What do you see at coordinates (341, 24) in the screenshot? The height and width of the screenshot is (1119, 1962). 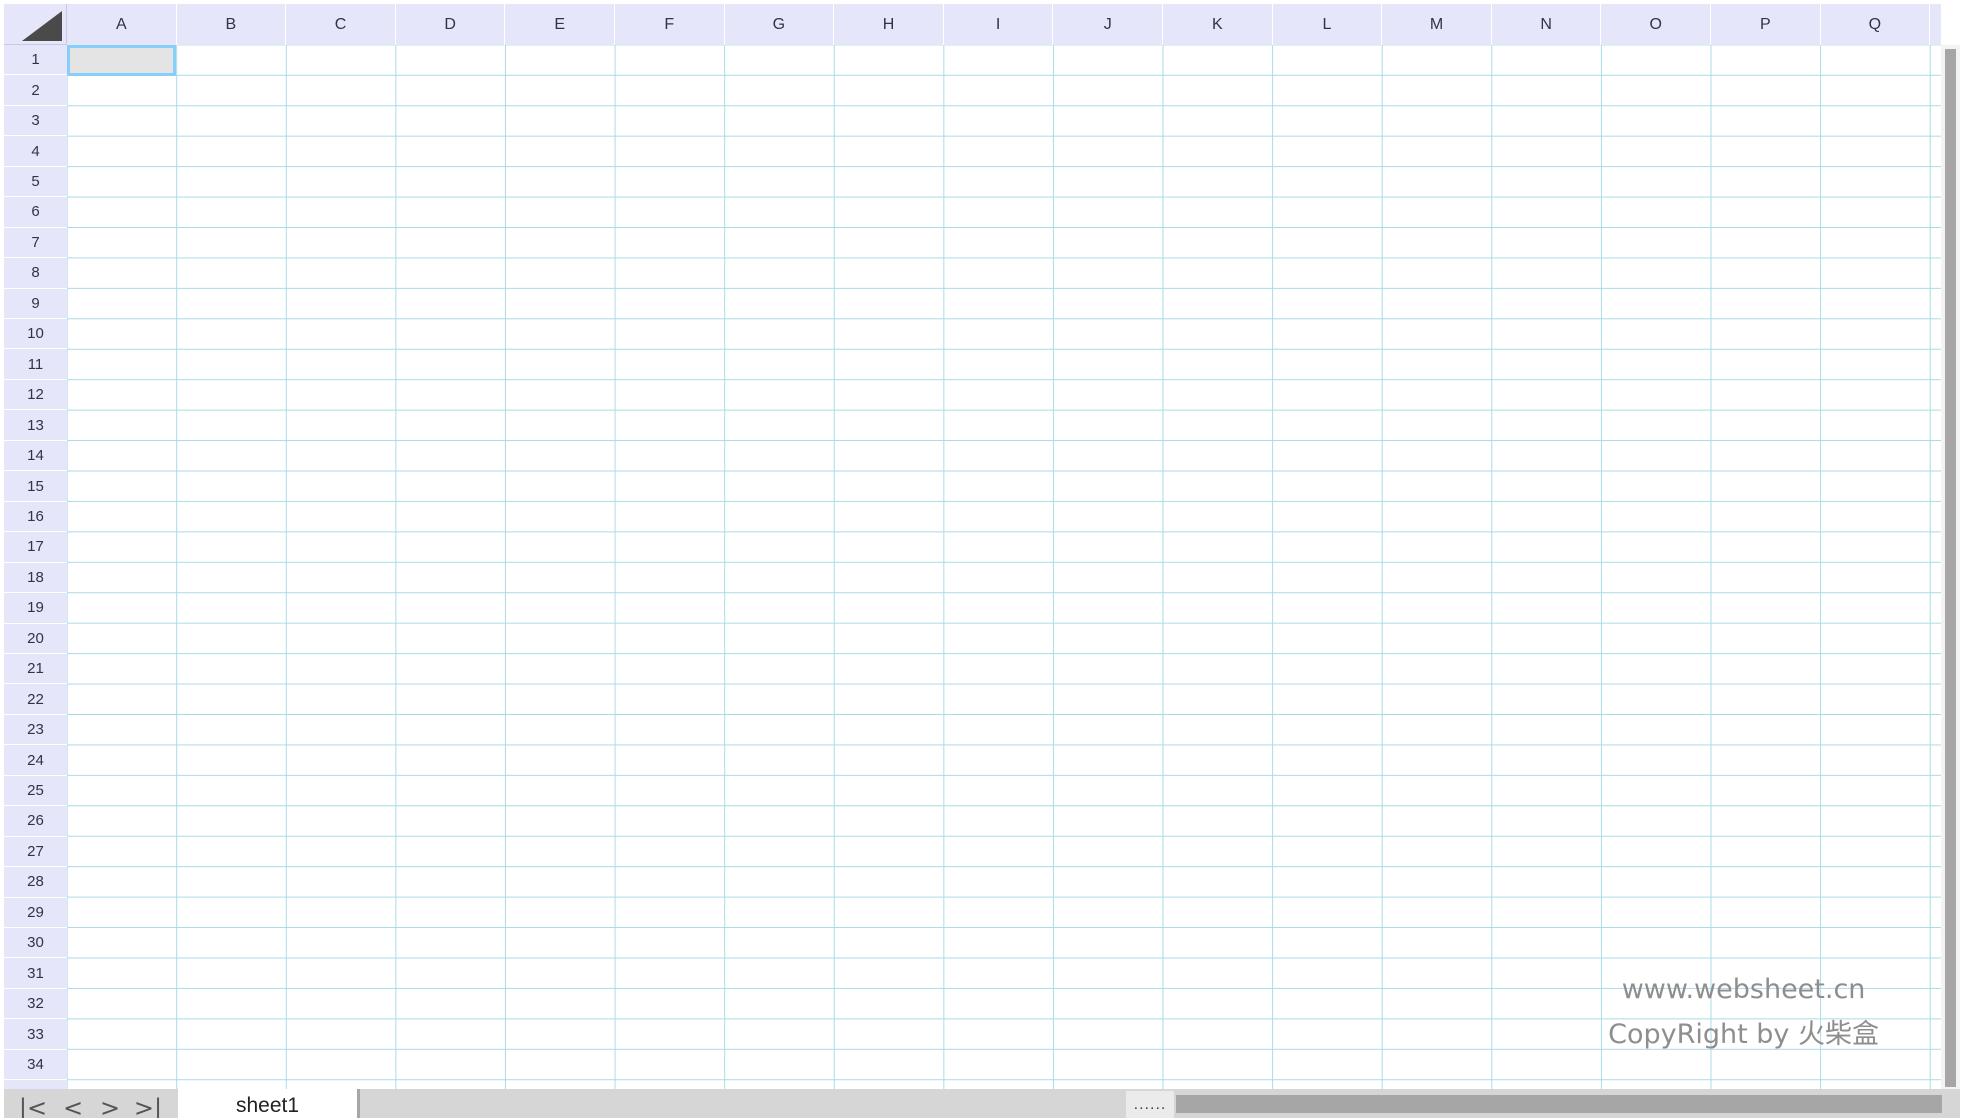 I see `column-header-c: C` at bounding box center [341, 24].